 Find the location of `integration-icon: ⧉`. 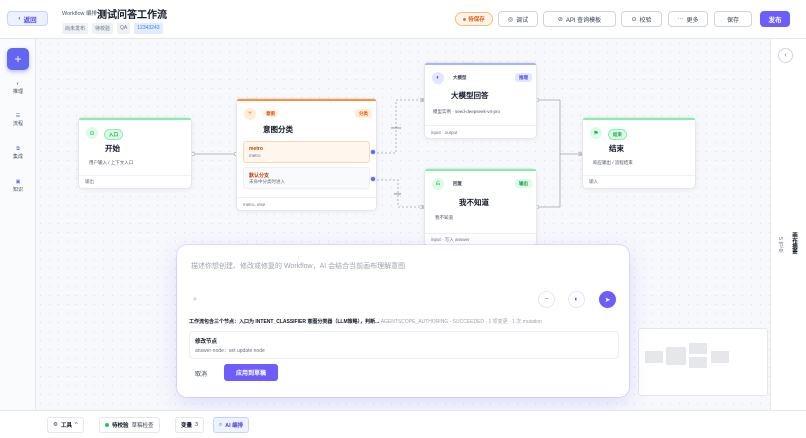

integration-icon: ⧉ is located at coordinates (18, 149).